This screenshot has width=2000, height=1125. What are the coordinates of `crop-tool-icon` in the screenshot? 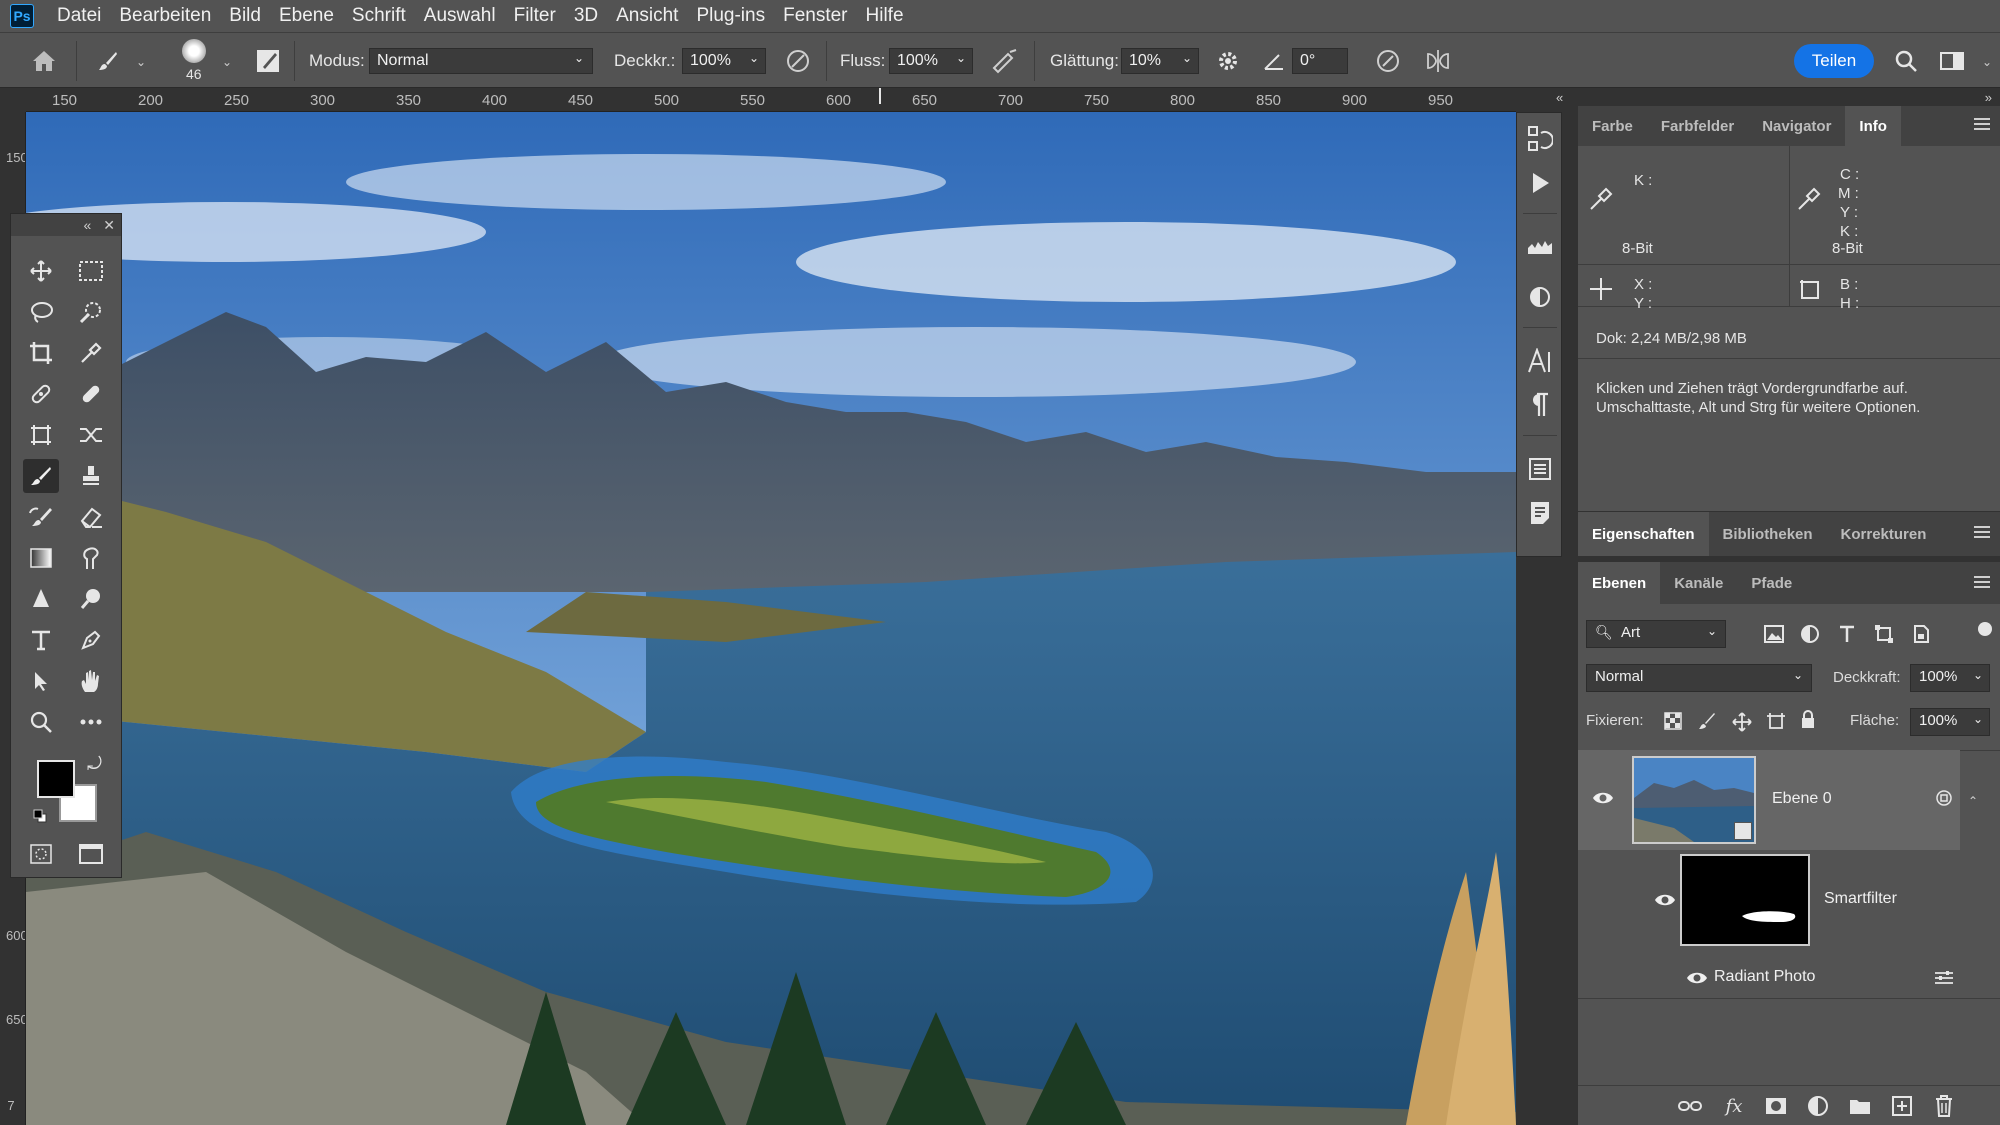 It's located at (41, 353).